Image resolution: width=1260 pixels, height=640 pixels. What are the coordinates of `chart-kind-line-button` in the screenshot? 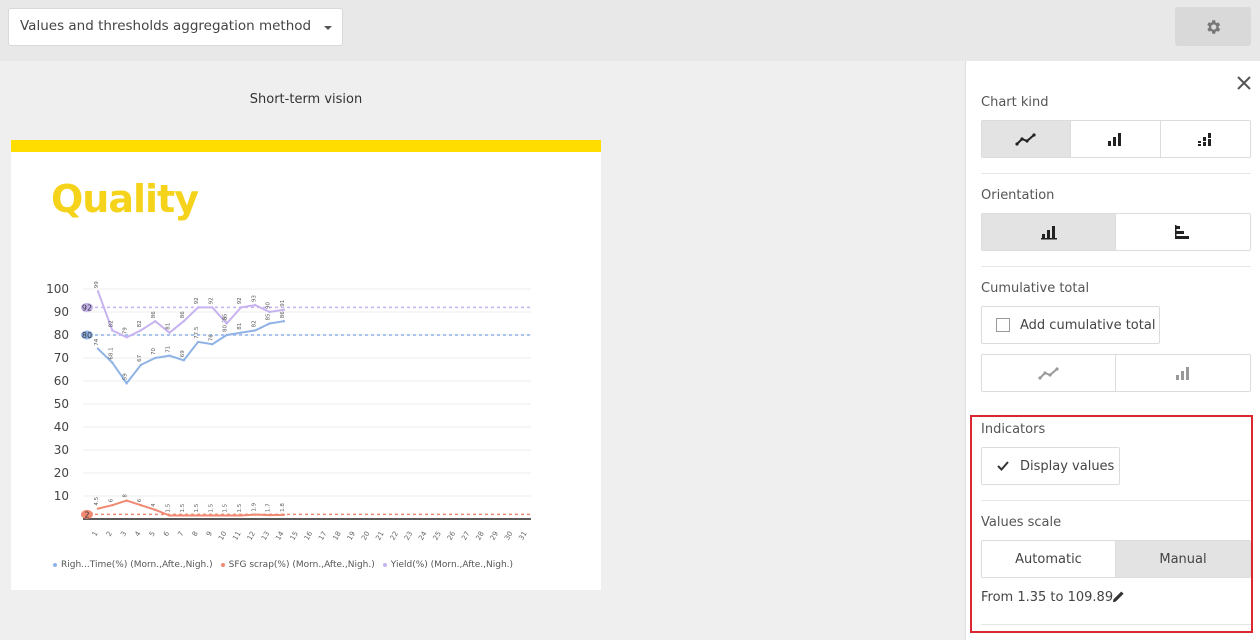 It's located at (1027, 139).